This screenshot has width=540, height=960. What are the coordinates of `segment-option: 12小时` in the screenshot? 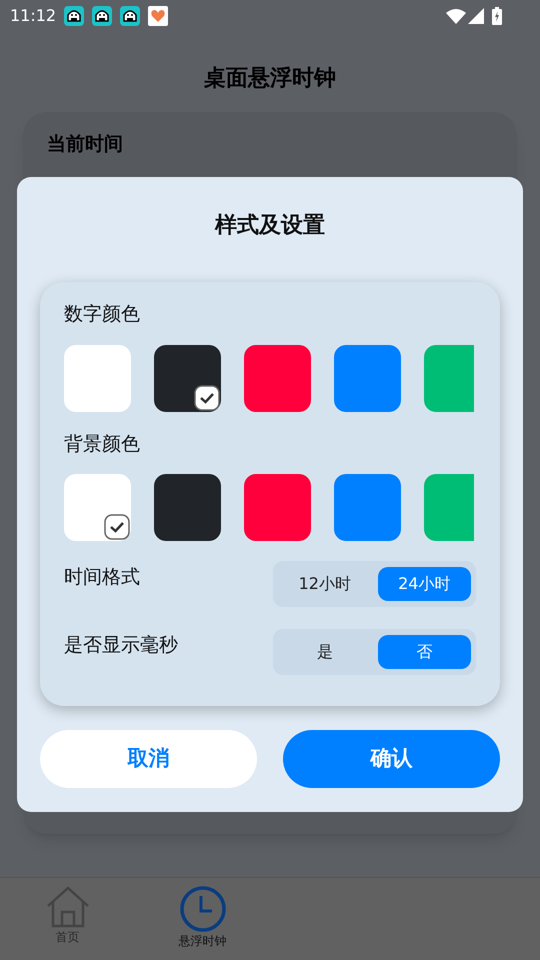 It's located at (325, 584).